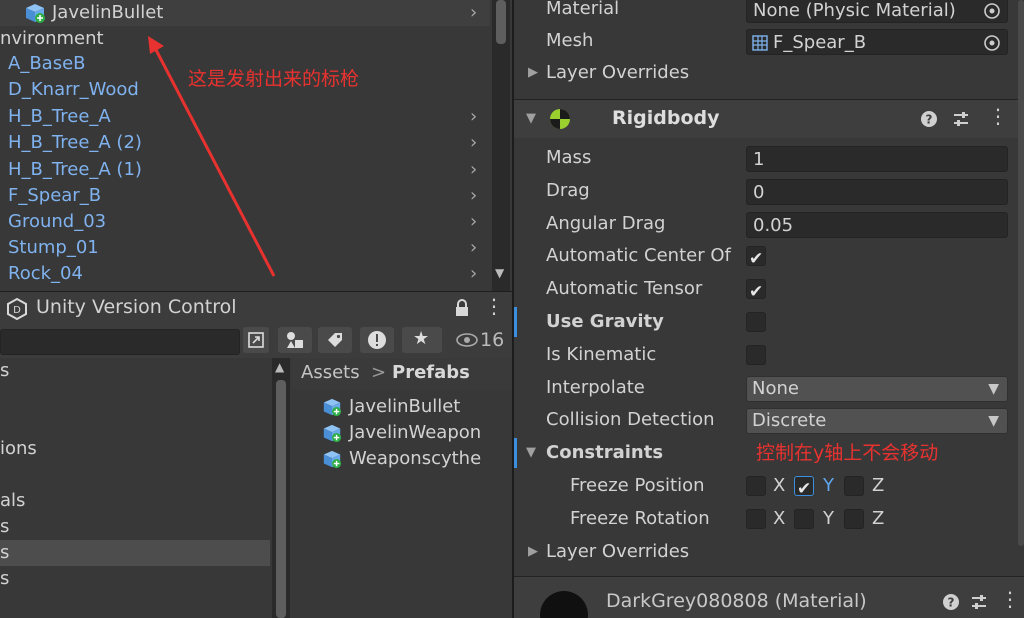 The height and width of the screenshot is (618, 1024). What do you see at coordinates (377, 340) in the screenshot?
I see `filter-warning-button` at bounding box center [377, 340].